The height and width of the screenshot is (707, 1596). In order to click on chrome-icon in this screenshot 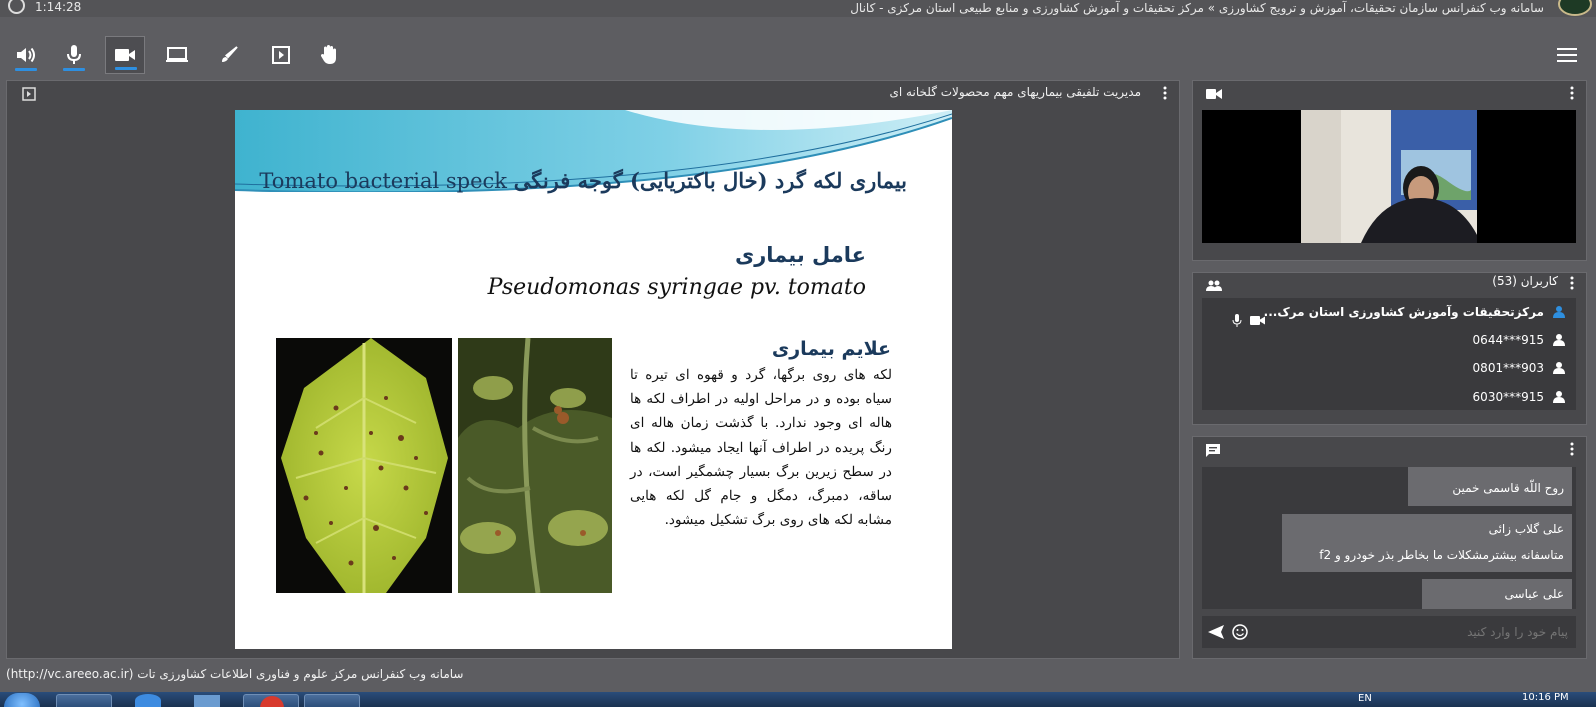, I will do `click(272, 701)`.